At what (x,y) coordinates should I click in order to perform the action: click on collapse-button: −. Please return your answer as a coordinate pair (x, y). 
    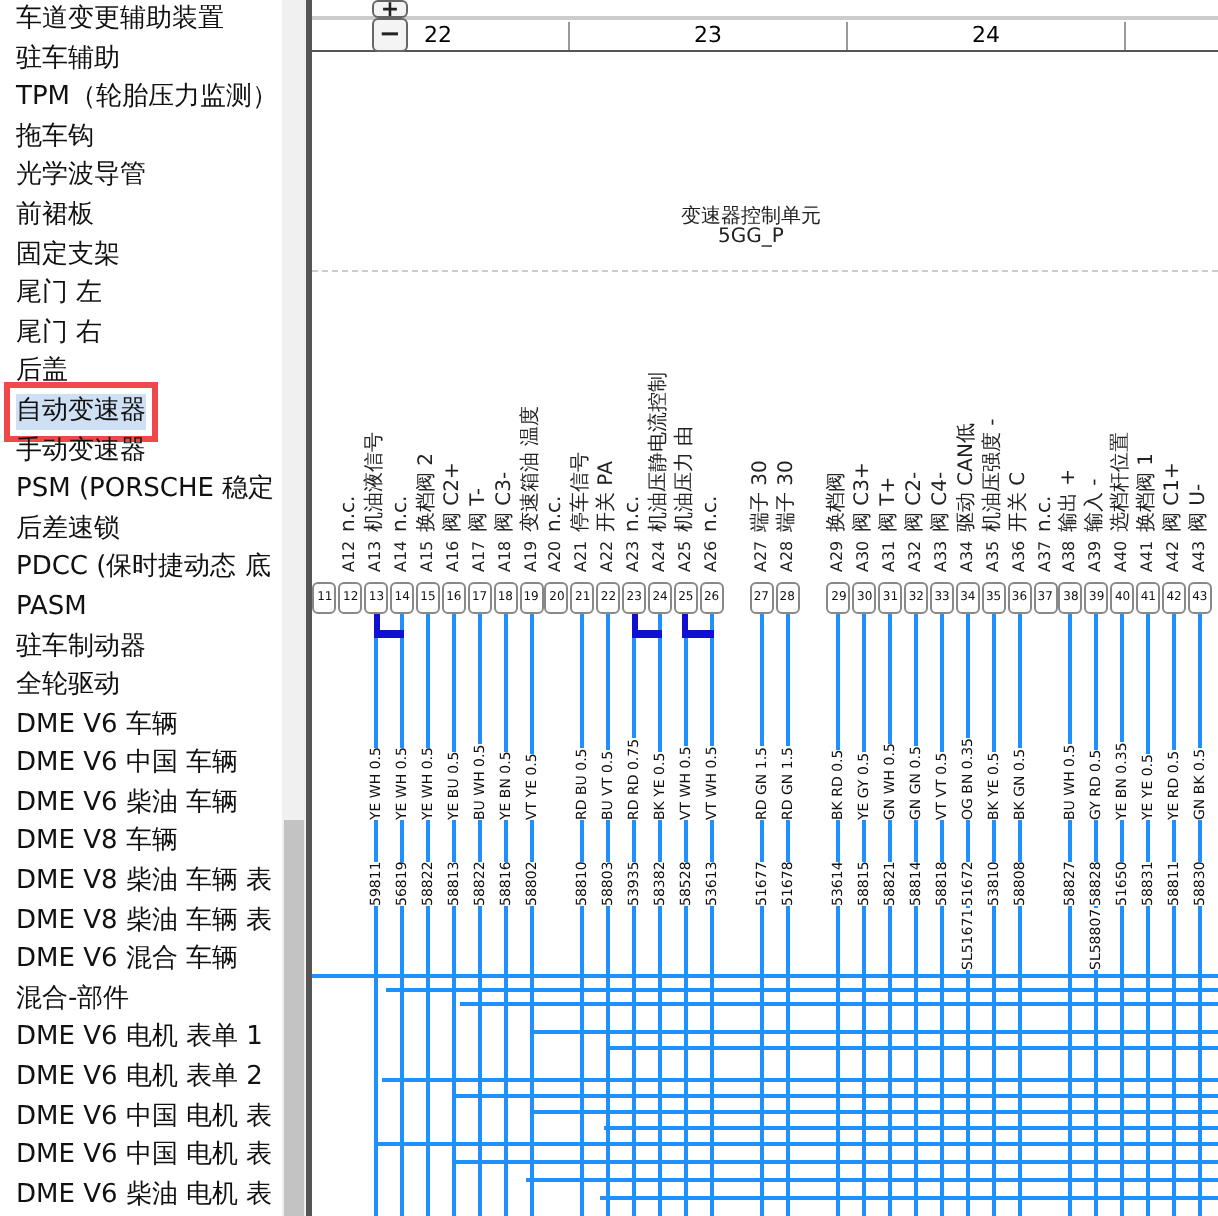
    Looking at the image, I should click on (390, 35).